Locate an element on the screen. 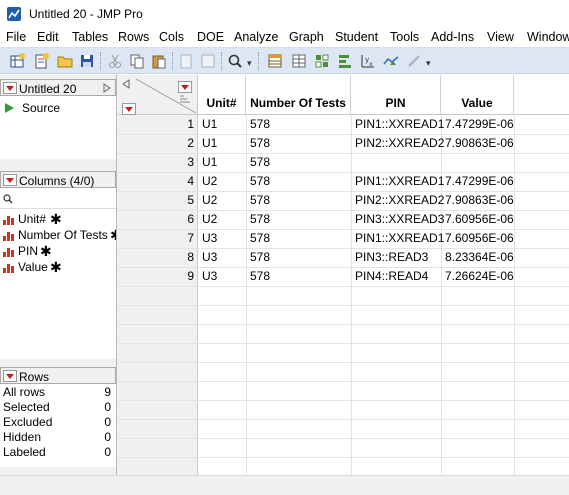 The height and width of the screenshot is (495, 569). open-icon is located at coordinates (65, 61).